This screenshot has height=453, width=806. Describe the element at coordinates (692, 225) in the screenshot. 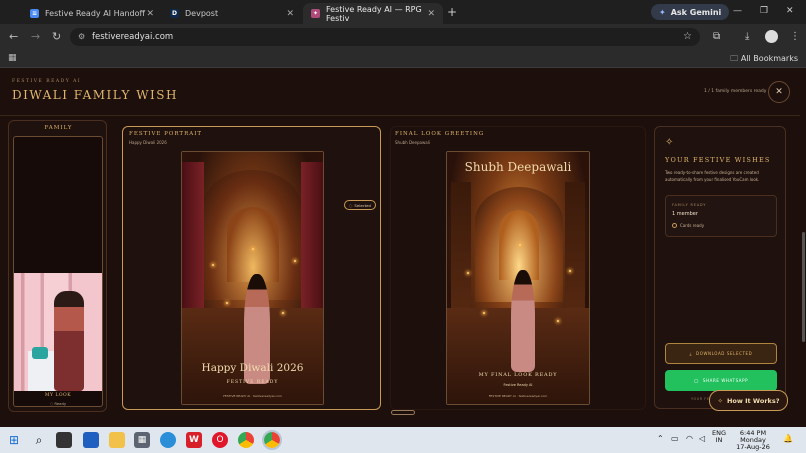

I see `cards-ready-text: Cards ready` at that location.